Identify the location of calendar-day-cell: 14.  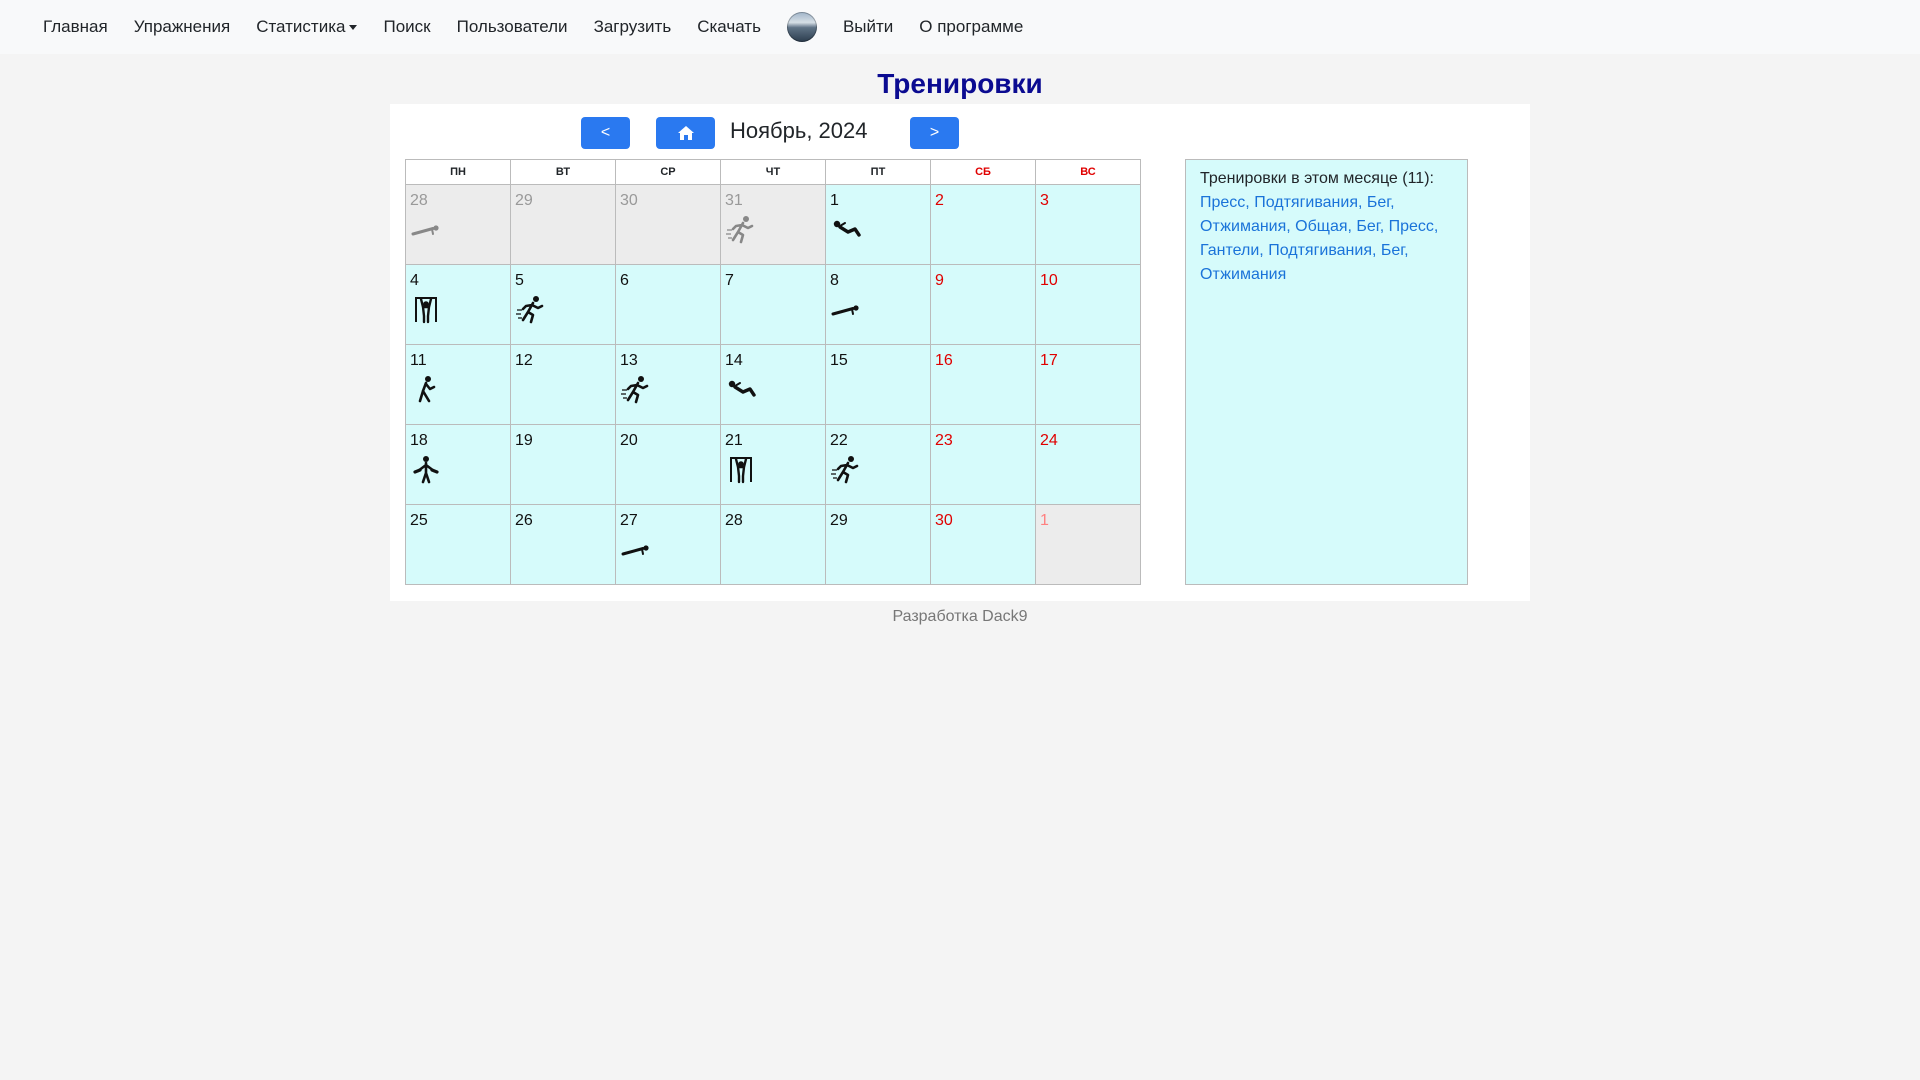
(773, 384).